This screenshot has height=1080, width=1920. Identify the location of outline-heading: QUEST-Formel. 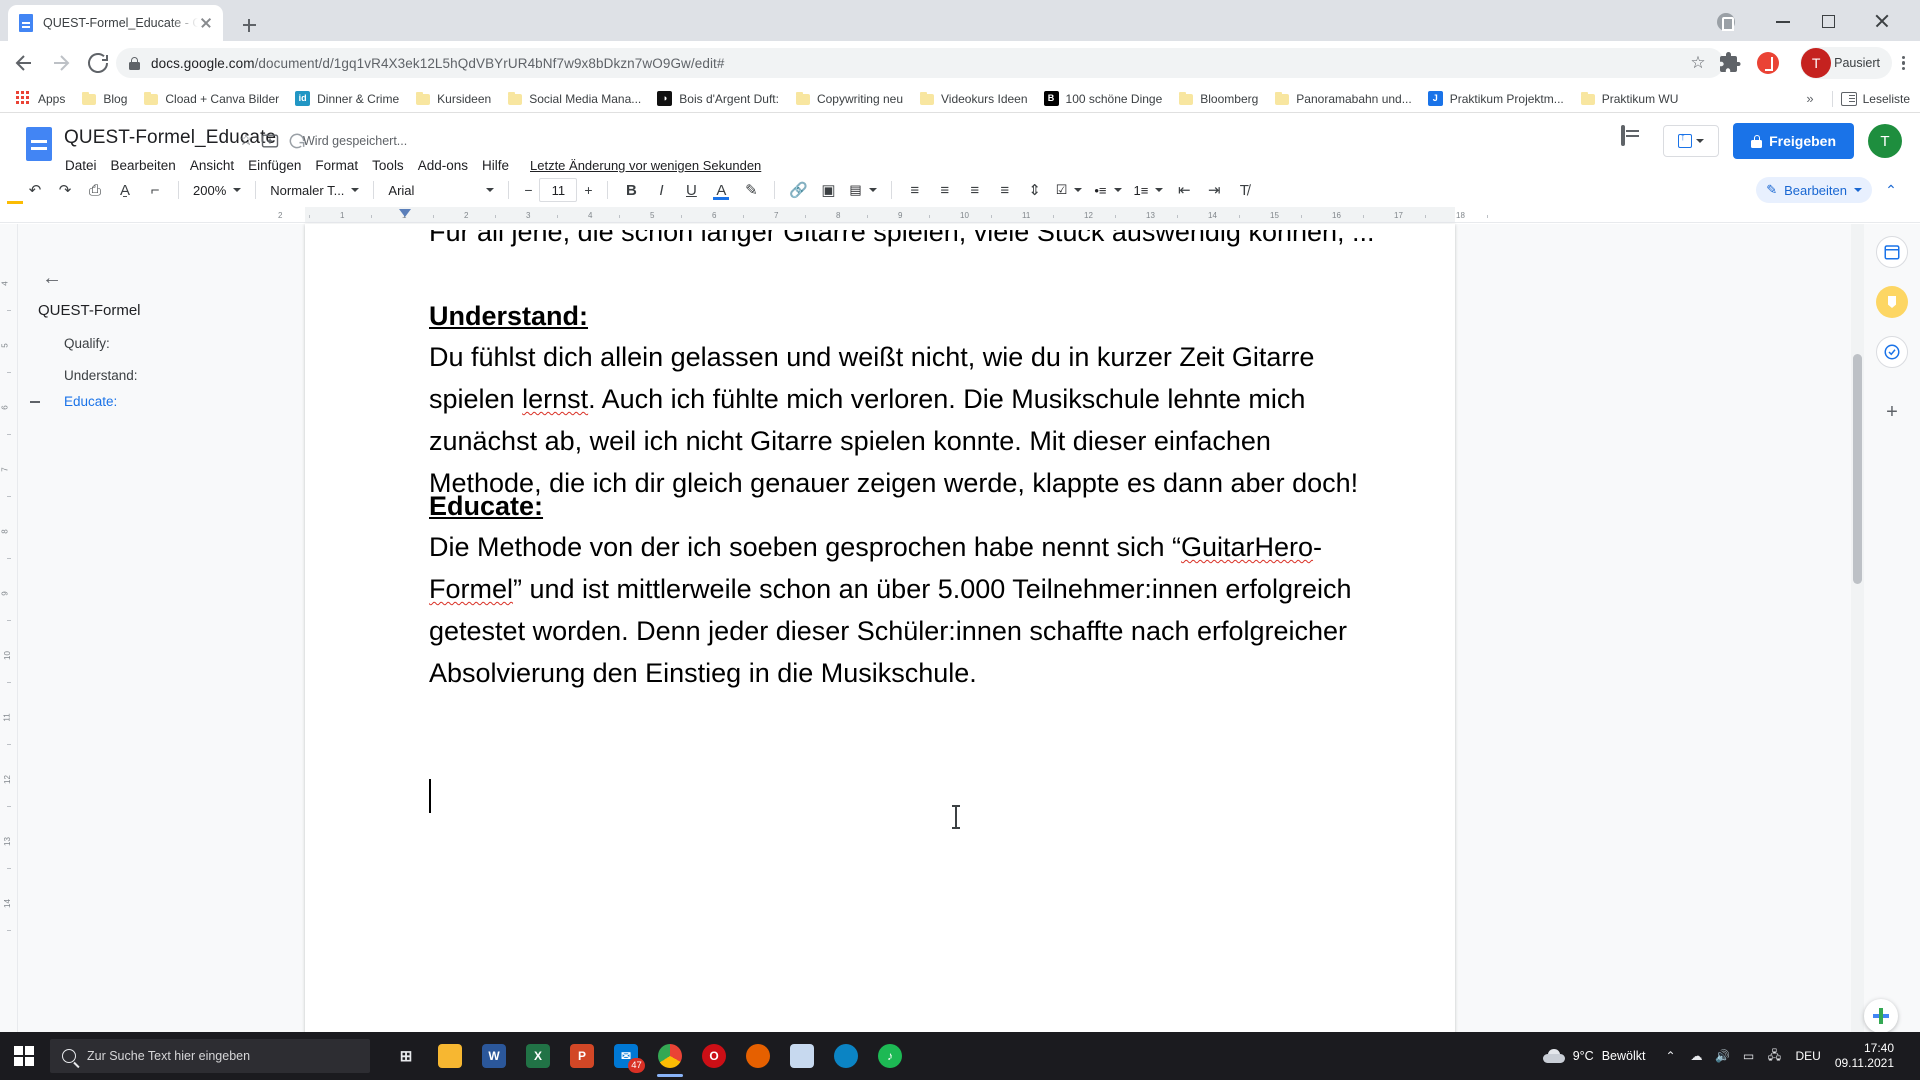
(89, 310).